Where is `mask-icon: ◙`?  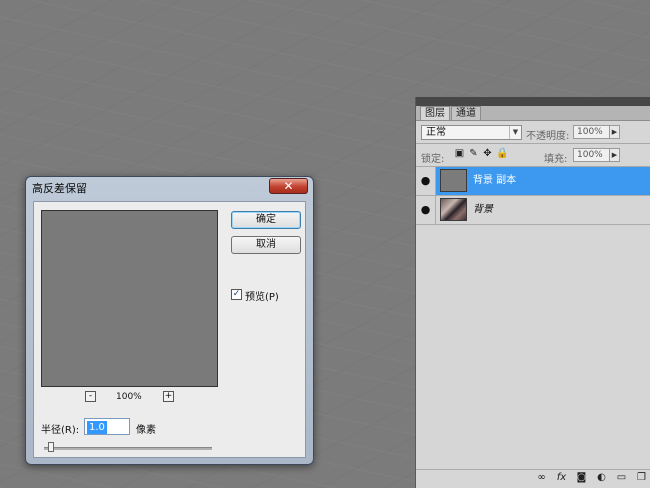
mask-icon: ◙ is located at coordinates (581, 477).